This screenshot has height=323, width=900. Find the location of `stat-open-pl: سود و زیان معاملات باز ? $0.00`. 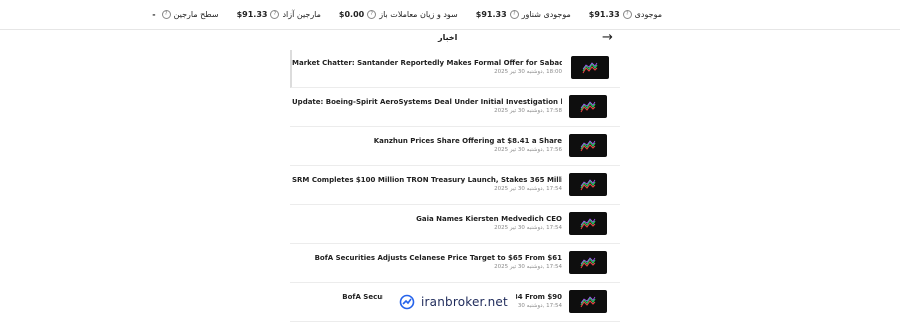

stat-open-pl: سود و زیان معاملات باز ? $0.00 is located at coordinates (398, 14).